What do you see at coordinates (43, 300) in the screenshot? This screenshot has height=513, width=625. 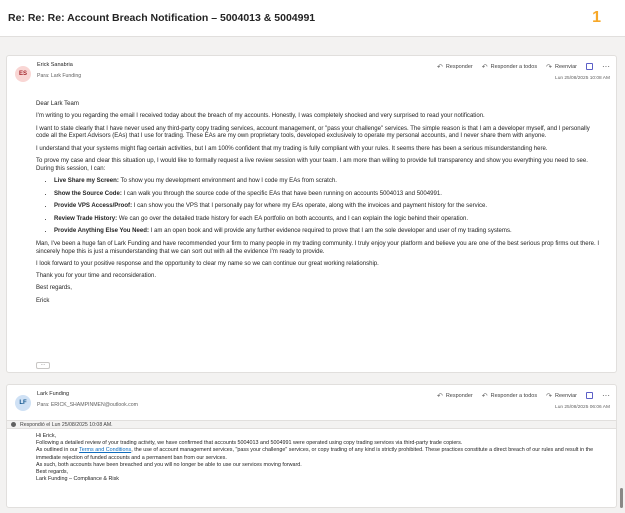 I see `signature: Erick` at bounding box center [43, 300].